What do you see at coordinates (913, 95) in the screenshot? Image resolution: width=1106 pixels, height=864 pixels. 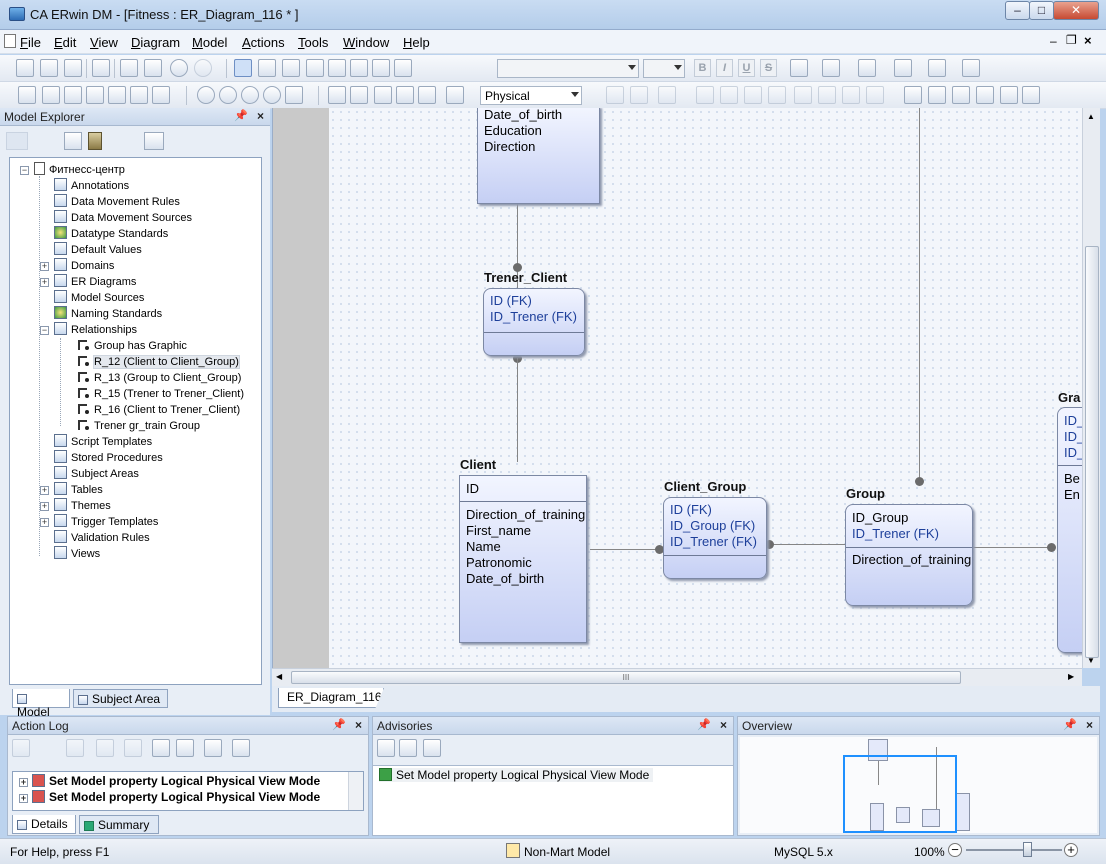 I see `forward-engineer-icon` at bounding box center [913, 95].